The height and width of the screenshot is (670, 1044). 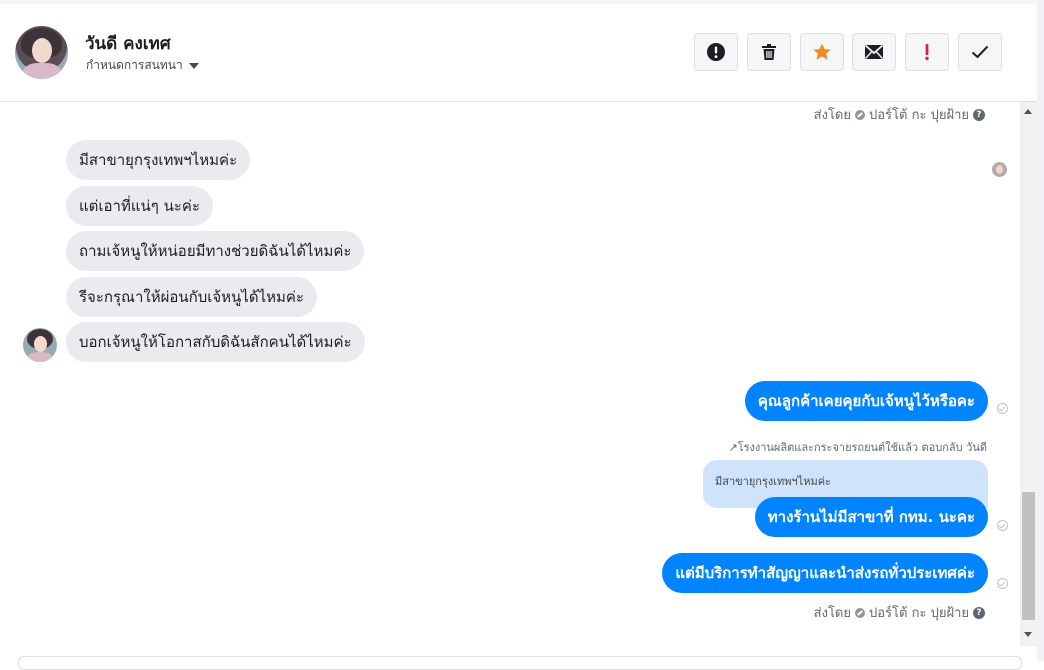 I want to click on sent-by-info-top: ส่งโดย ปอร์โต้ กะ ปุยฝ้าย ?, so click(x=899, y=114).